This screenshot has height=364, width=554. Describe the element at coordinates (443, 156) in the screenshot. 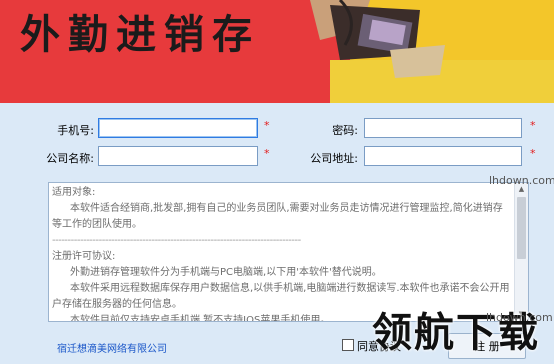

I see `address-input` at that location.